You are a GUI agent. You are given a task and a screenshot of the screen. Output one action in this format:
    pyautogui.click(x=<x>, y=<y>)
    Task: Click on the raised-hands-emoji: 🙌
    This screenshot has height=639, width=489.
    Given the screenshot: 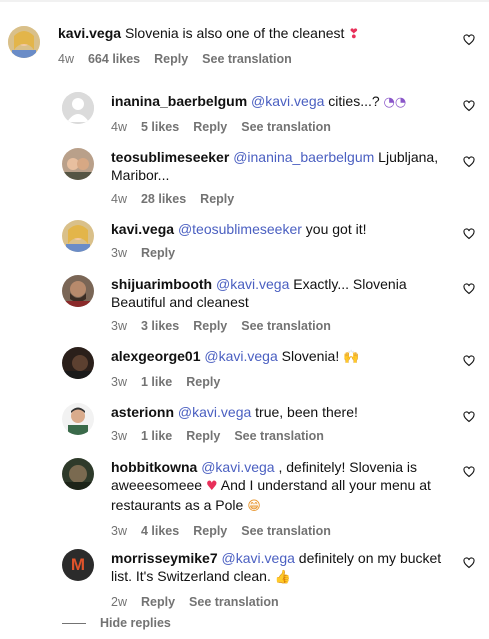 What is the action you would take?
    pyautogui.click(x=351, y=357)
    